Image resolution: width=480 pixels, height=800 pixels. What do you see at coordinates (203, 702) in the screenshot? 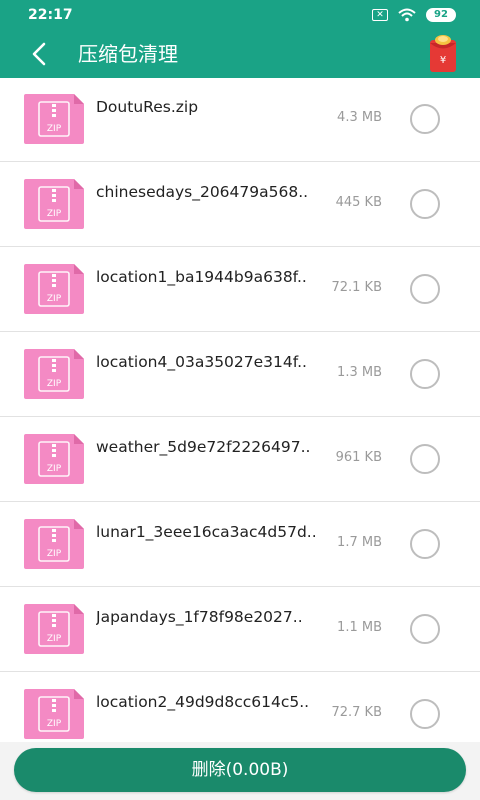
I see `file-name: location2_49d9d8cc614c5..` at bounding box center [203, 702].